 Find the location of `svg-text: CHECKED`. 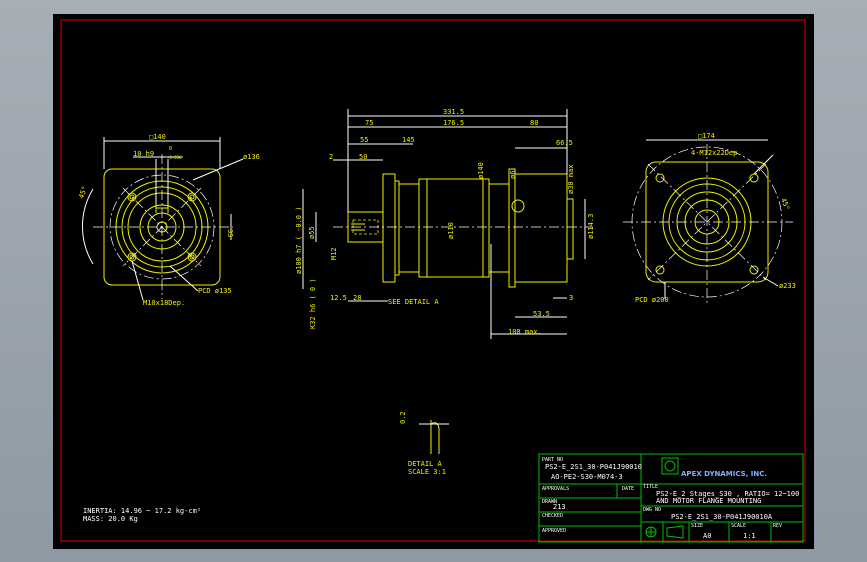

svg-text: CHECKED is located at coordinates (552, 516).